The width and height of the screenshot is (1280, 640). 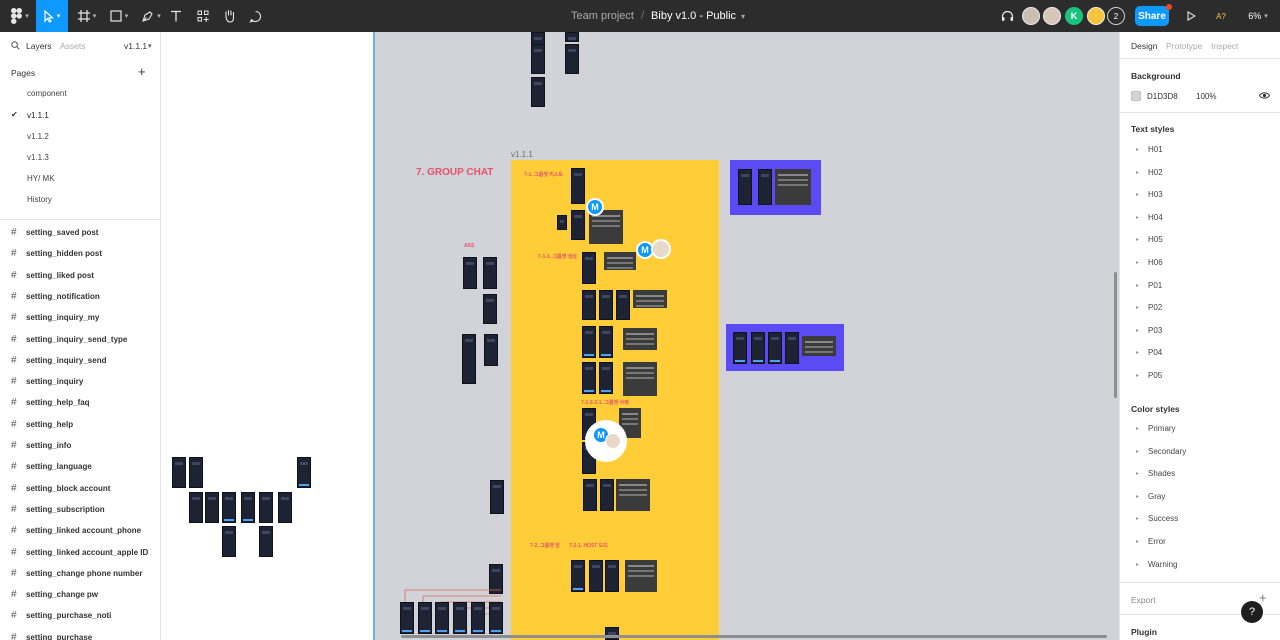 What do you see at coordinates (1150, 496) in the screenshot?
I see `color-style-item: ▸ Gray` at bounding box center [1150, 496].